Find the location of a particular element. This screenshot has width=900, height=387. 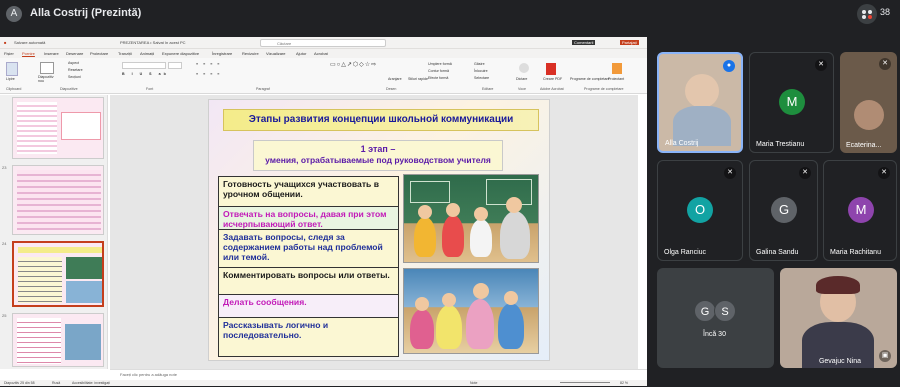

tab-help: Ajutor is located at coordinates (301, 53).